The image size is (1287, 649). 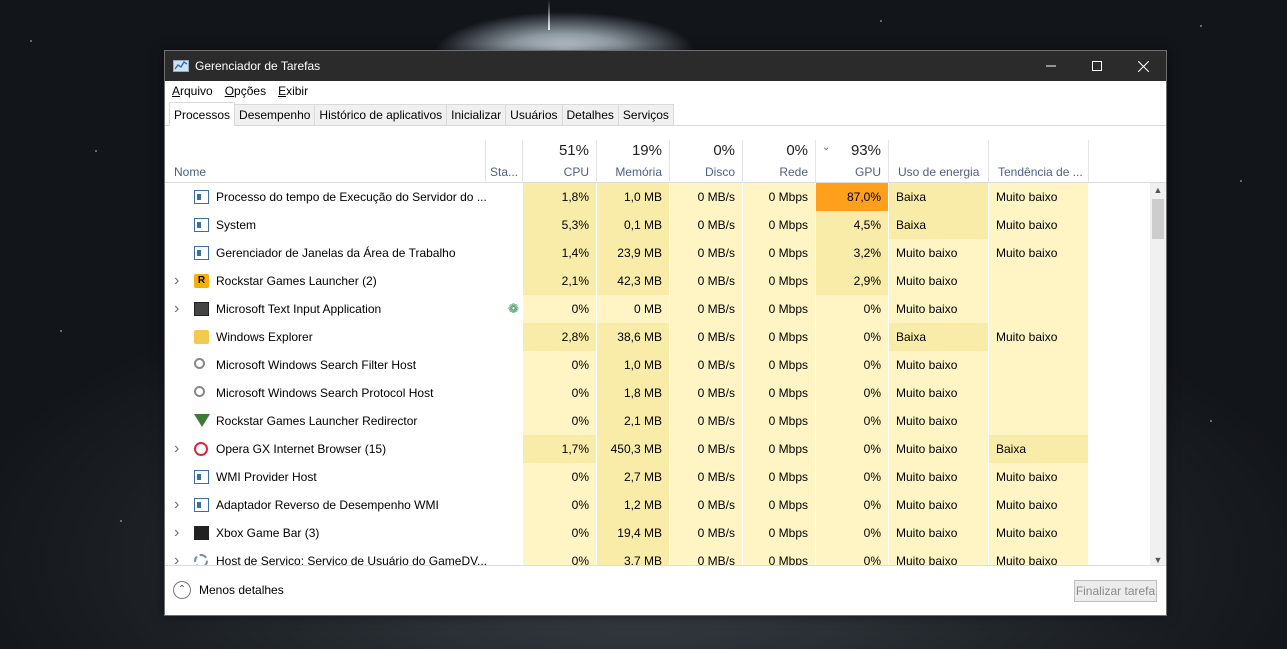 What do you see at coordinates (852, 161) in the screenshot?
I see `header-gpu: ⌄ 93% GPU` at bounding box center [852, 161].